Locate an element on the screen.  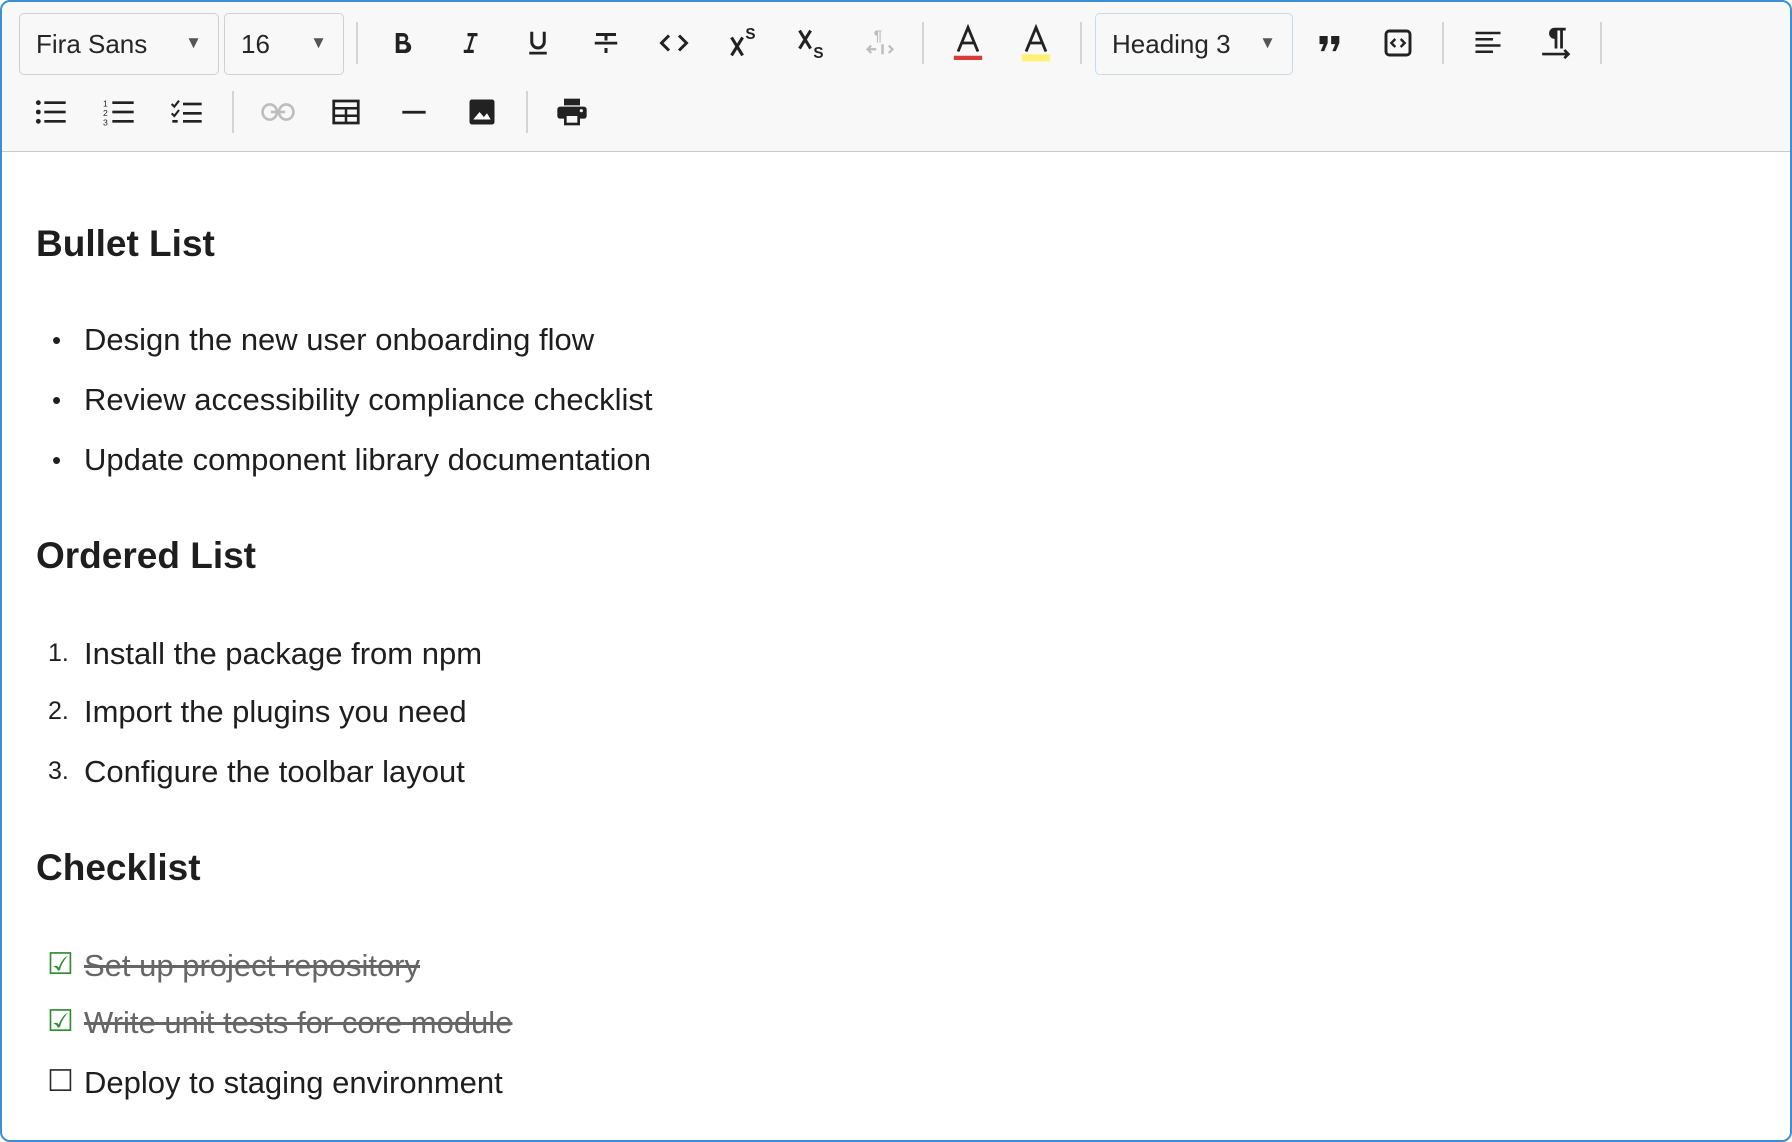
horizontal-rule-button is located at coordinates (414, 112).